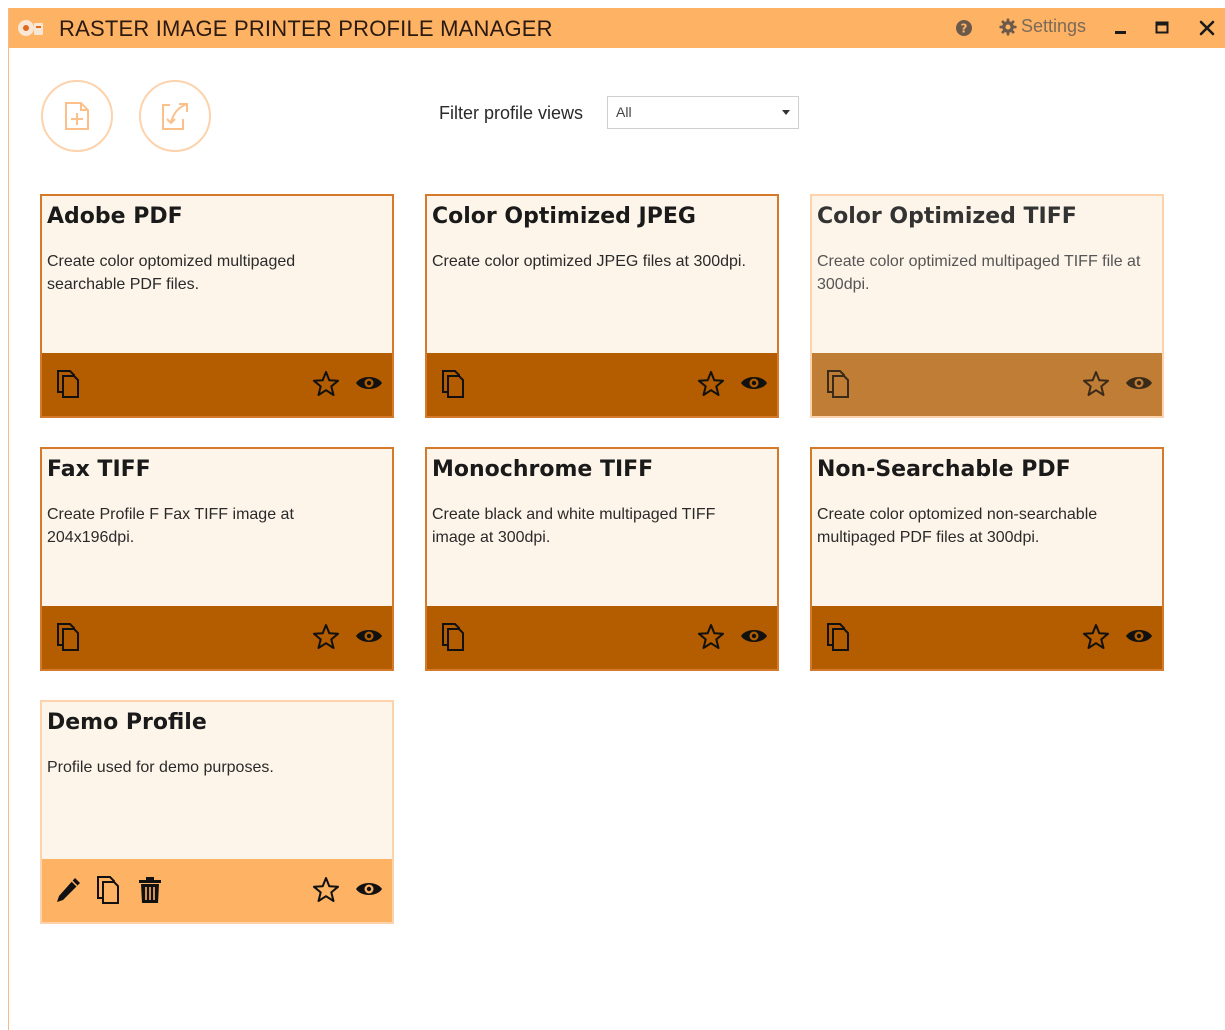  What do you see at coordinates (30, 28) in the screenshot?
I see `app-logo-icon` at bounding box center [30, 28].